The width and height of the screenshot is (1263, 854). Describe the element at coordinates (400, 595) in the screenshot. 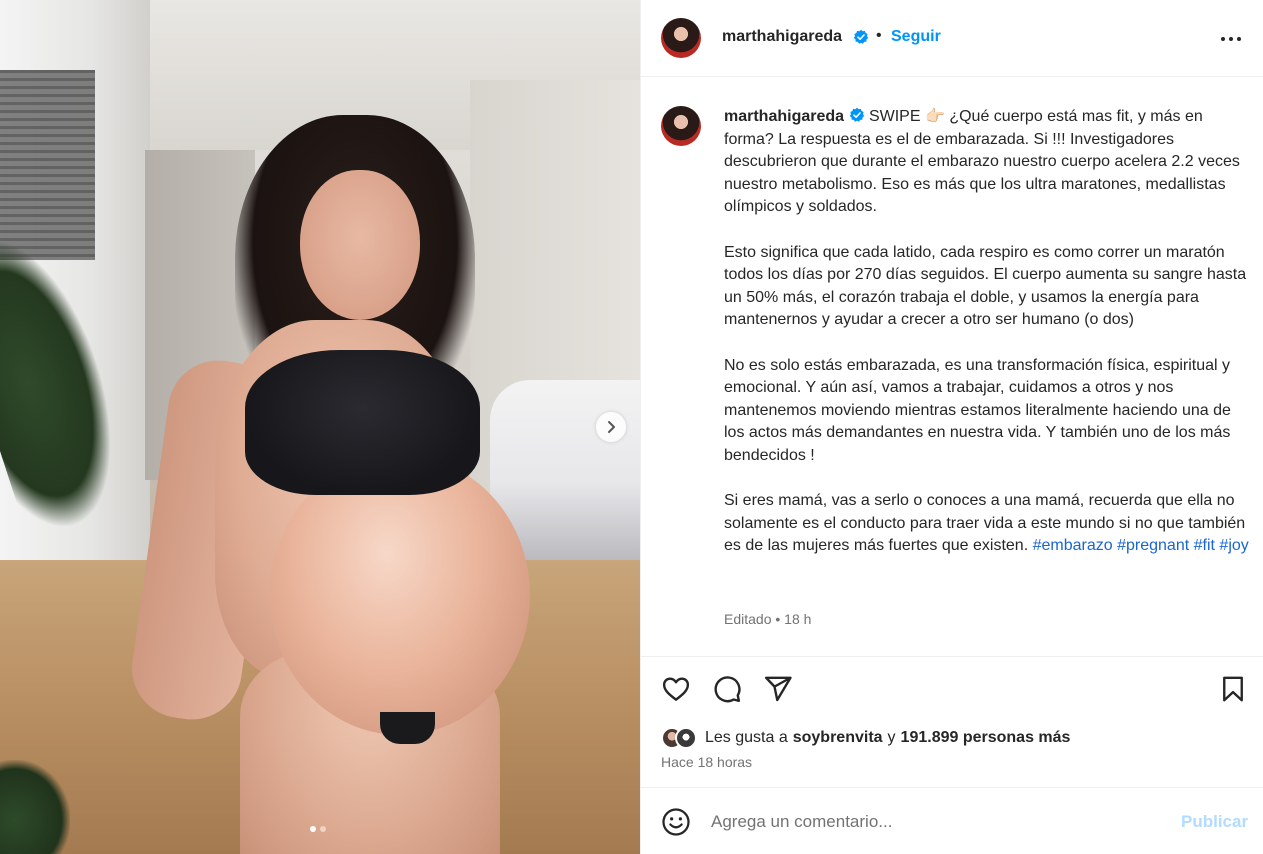

I see `photo-figure-belly` at that location.